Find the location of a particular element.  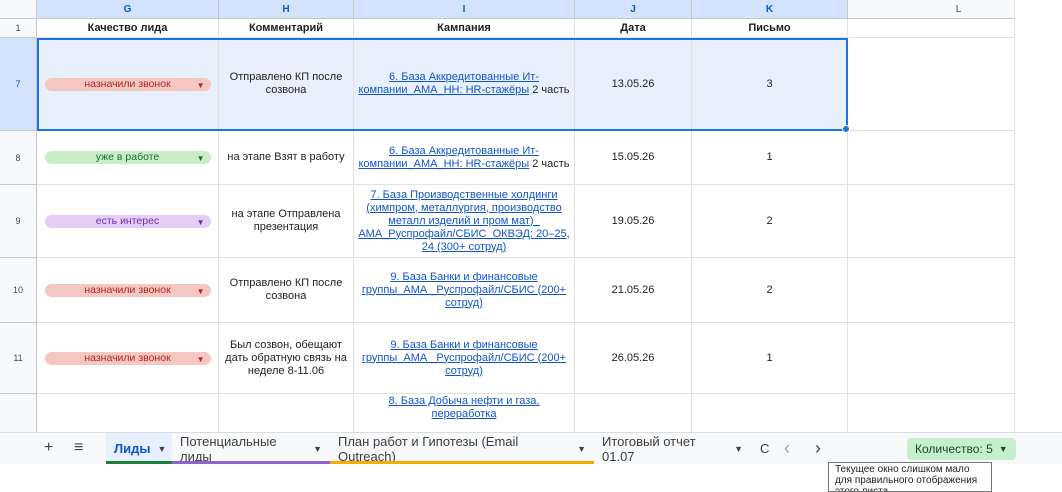

row-header-7: 7 is located at coordinates (18, 84).